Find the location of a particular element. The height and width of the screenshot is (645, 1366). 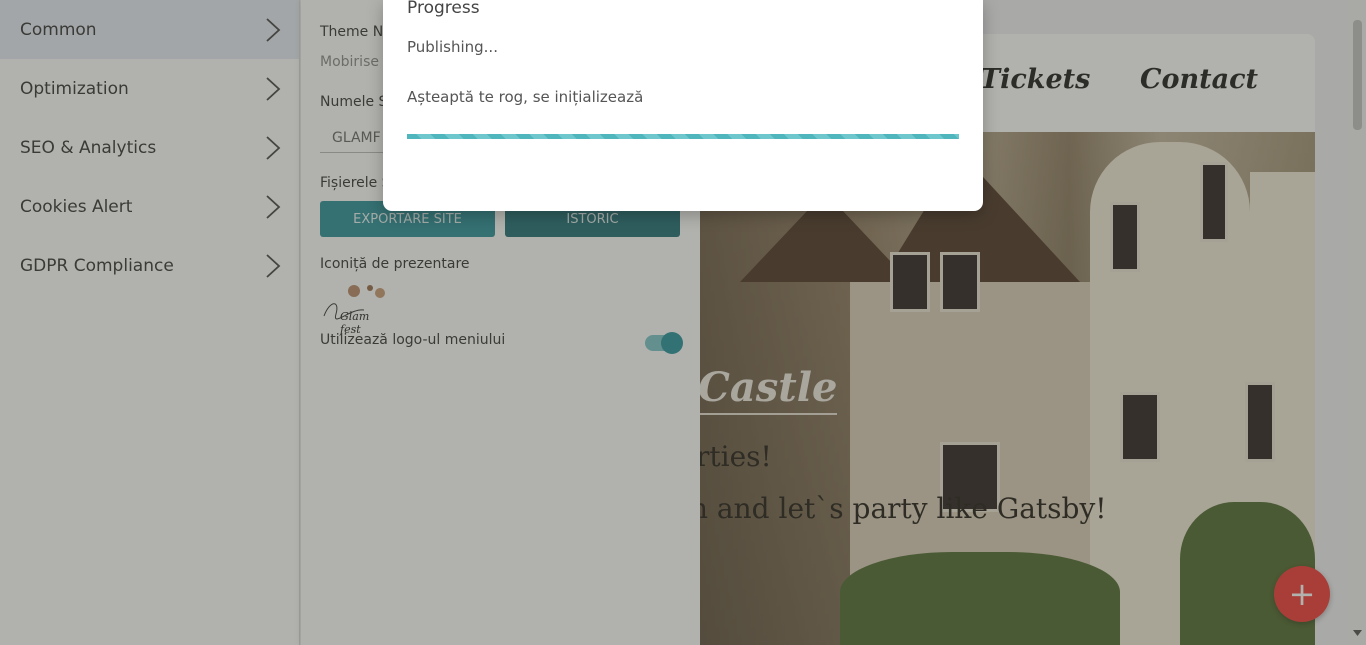

progress-bar is located at coordinates (683, 136).